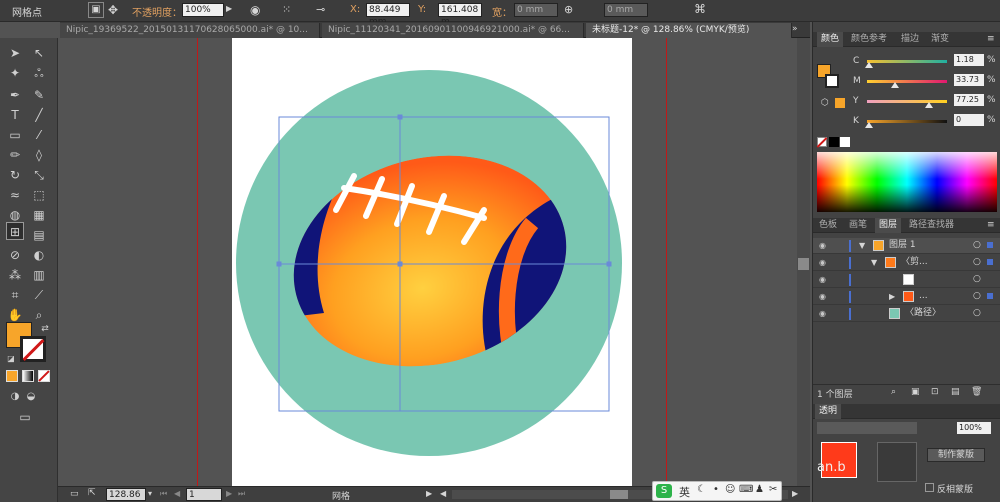 This screenshot has height=502, width=1000. Describe the element at coordinates (700, 9) in the screenshot. I see `isolate-icon: ⌘` at that location.